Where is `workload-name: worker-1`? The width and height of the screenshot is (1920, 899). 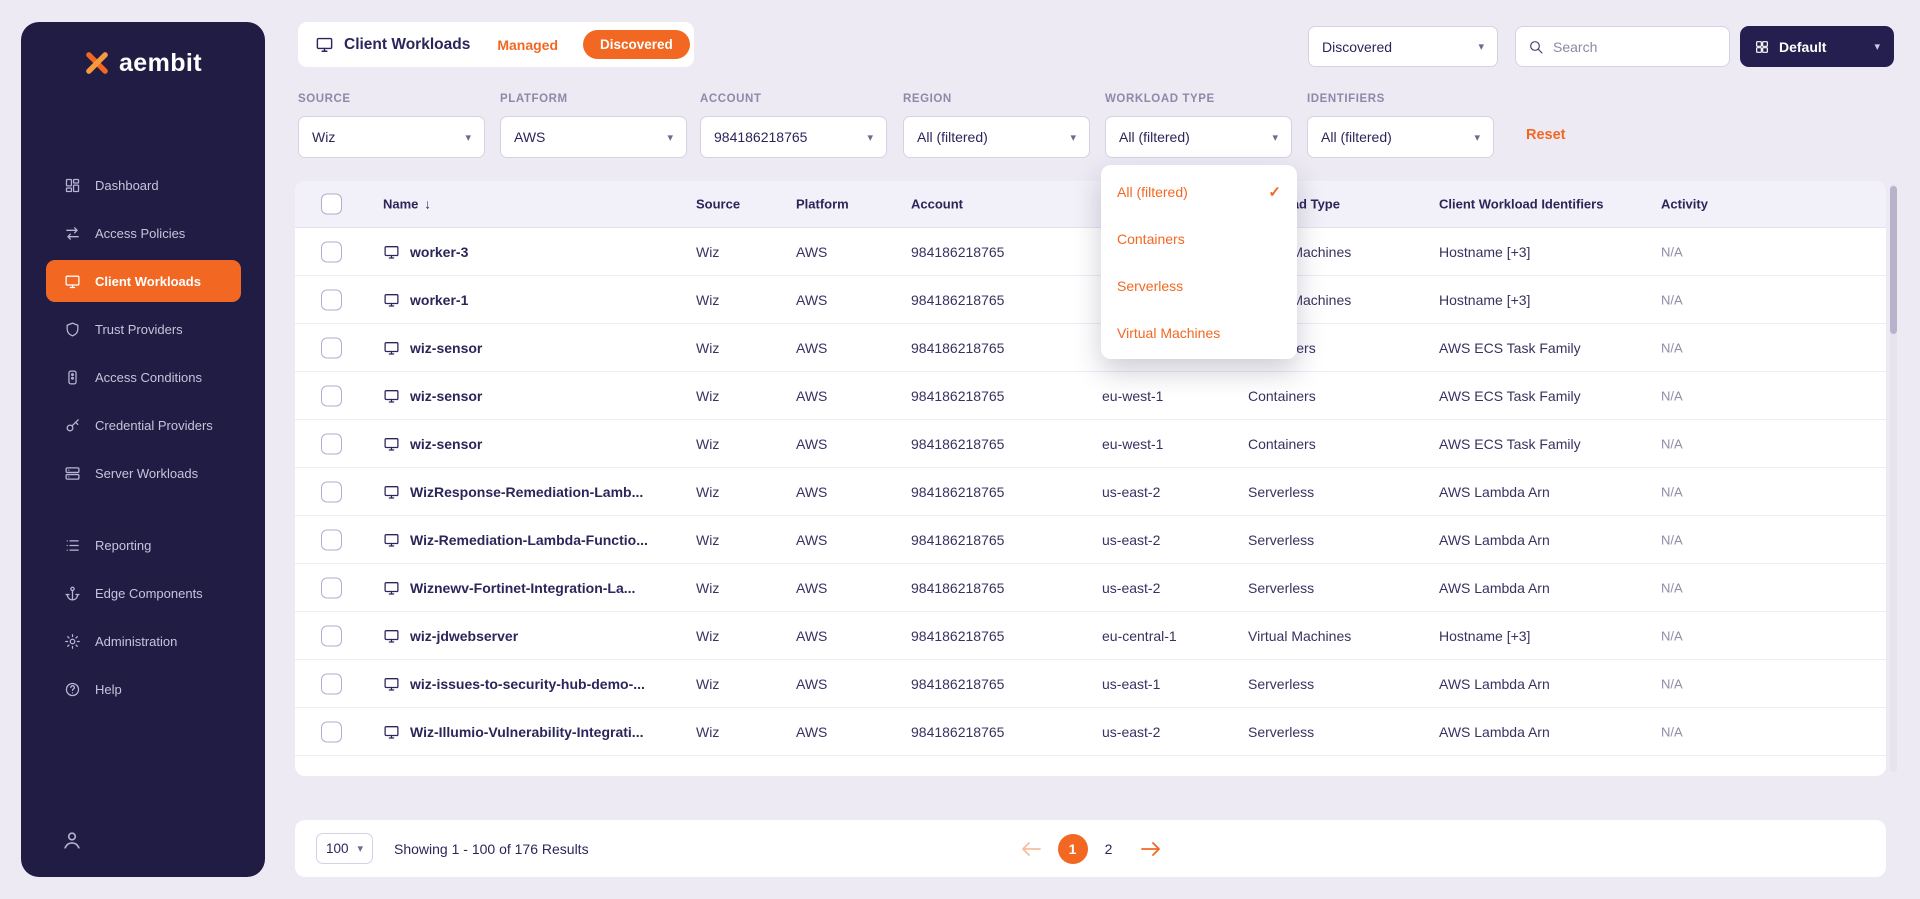
workload-name: worker-1 is located at coordinates (439, 300).